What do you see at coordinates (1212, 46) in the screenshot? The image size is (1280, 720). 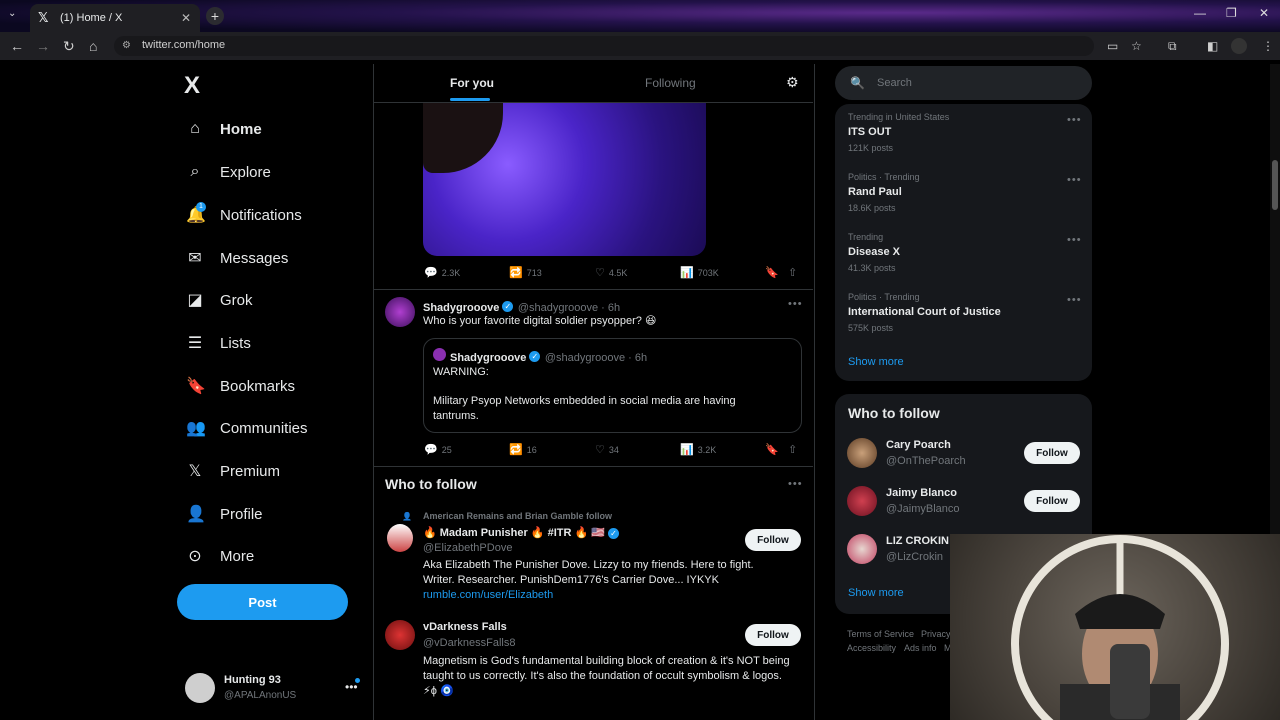 I see `side-panel-icon: ◧` at bounding box center [1212, 46].